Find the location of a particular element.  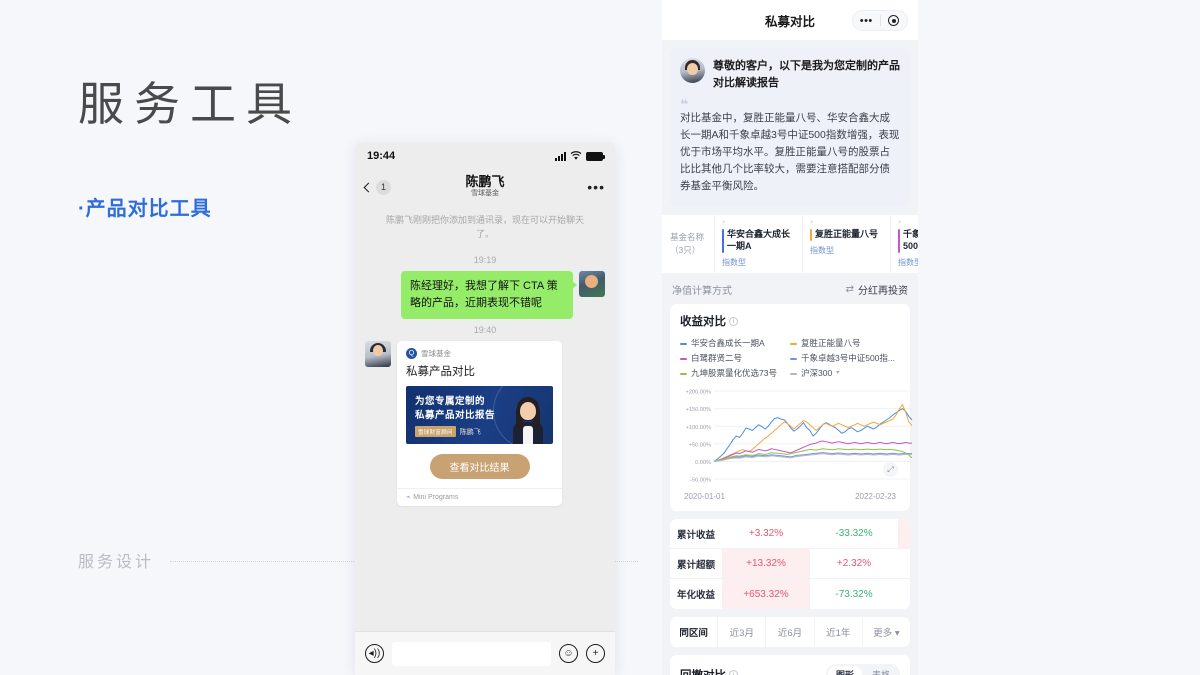

legend-item: 九坤股票量化优选73号 is located at coordinates (735, 373).